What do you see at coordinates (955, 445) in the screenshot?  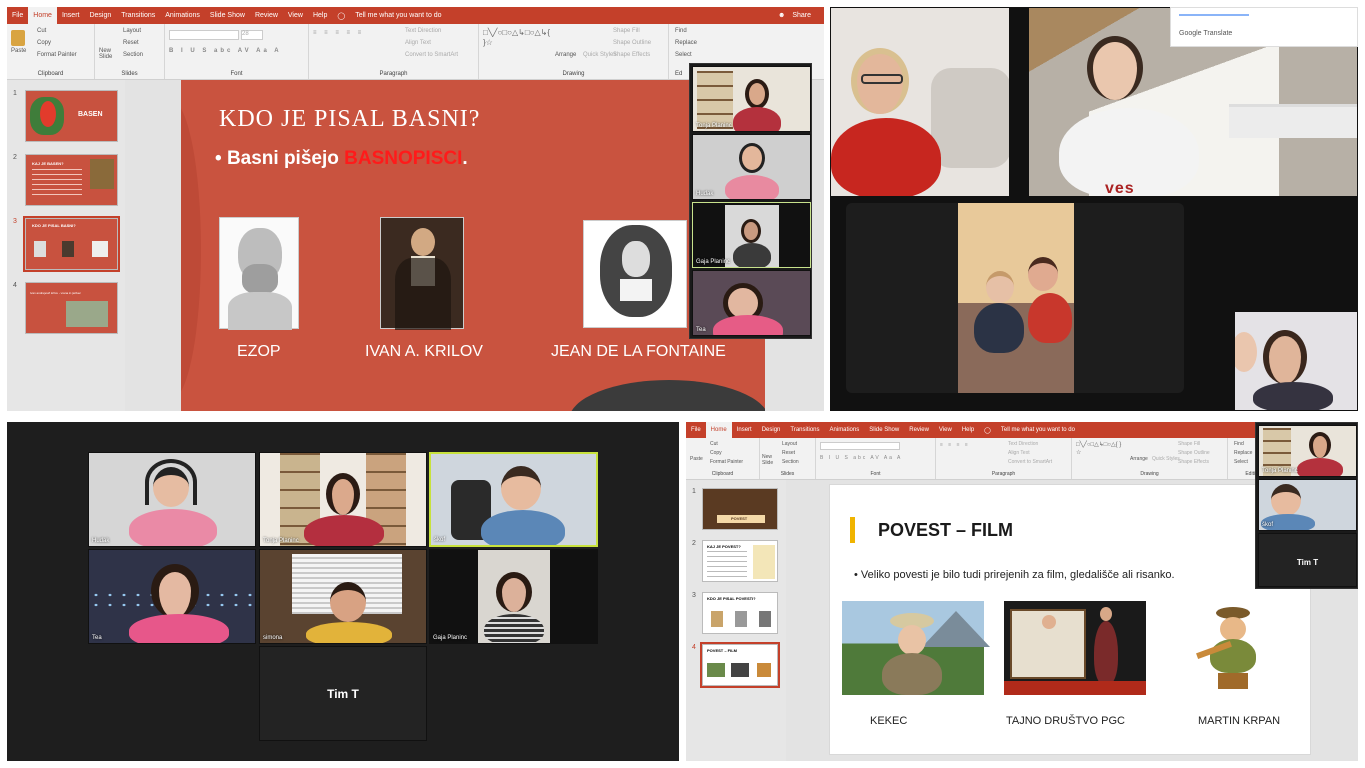 I see `paragraph-buttons: ≡ ≡ ≡ ≡` at bounding box center [955, 445].